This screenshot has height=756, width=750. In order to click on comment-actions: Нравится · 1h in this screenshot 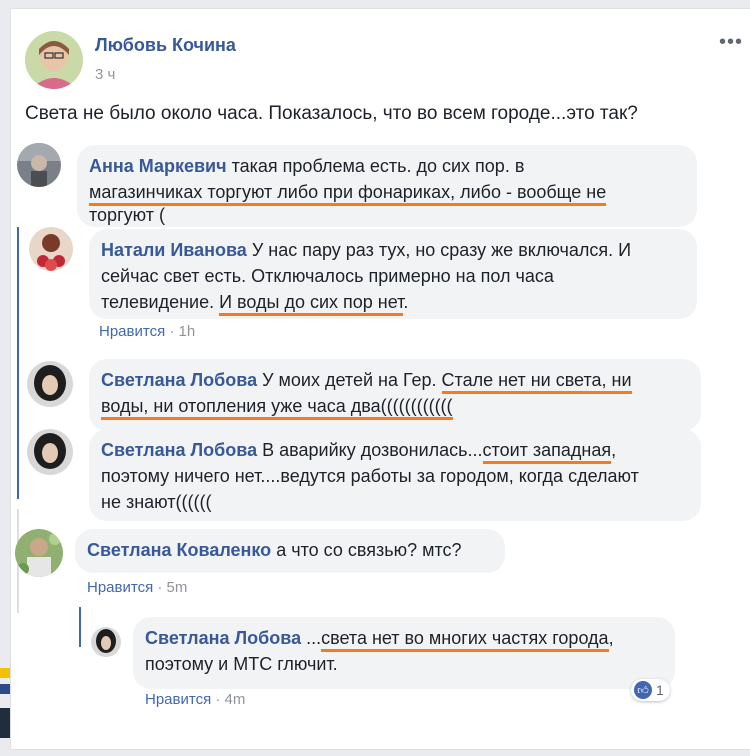, I will do `click(147, 331)`.